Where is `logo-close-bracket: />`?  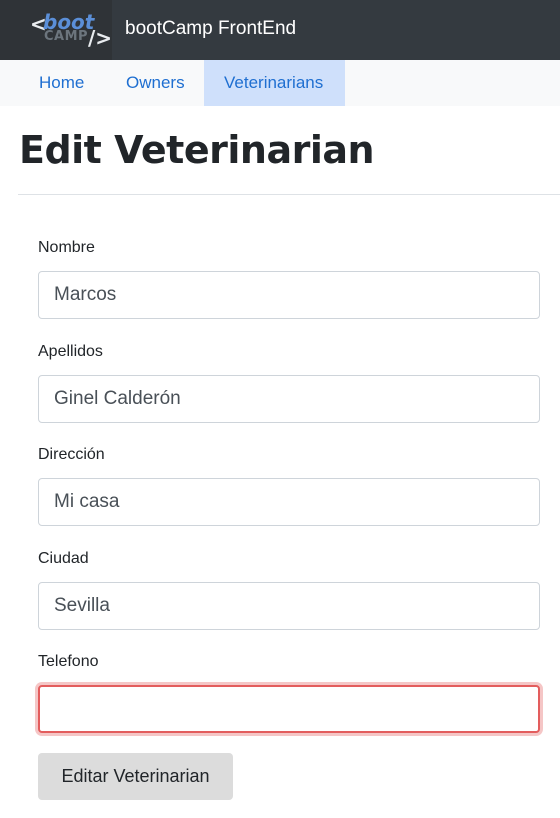 logo-close-bracket: /> is located at coordinates (100, 38).